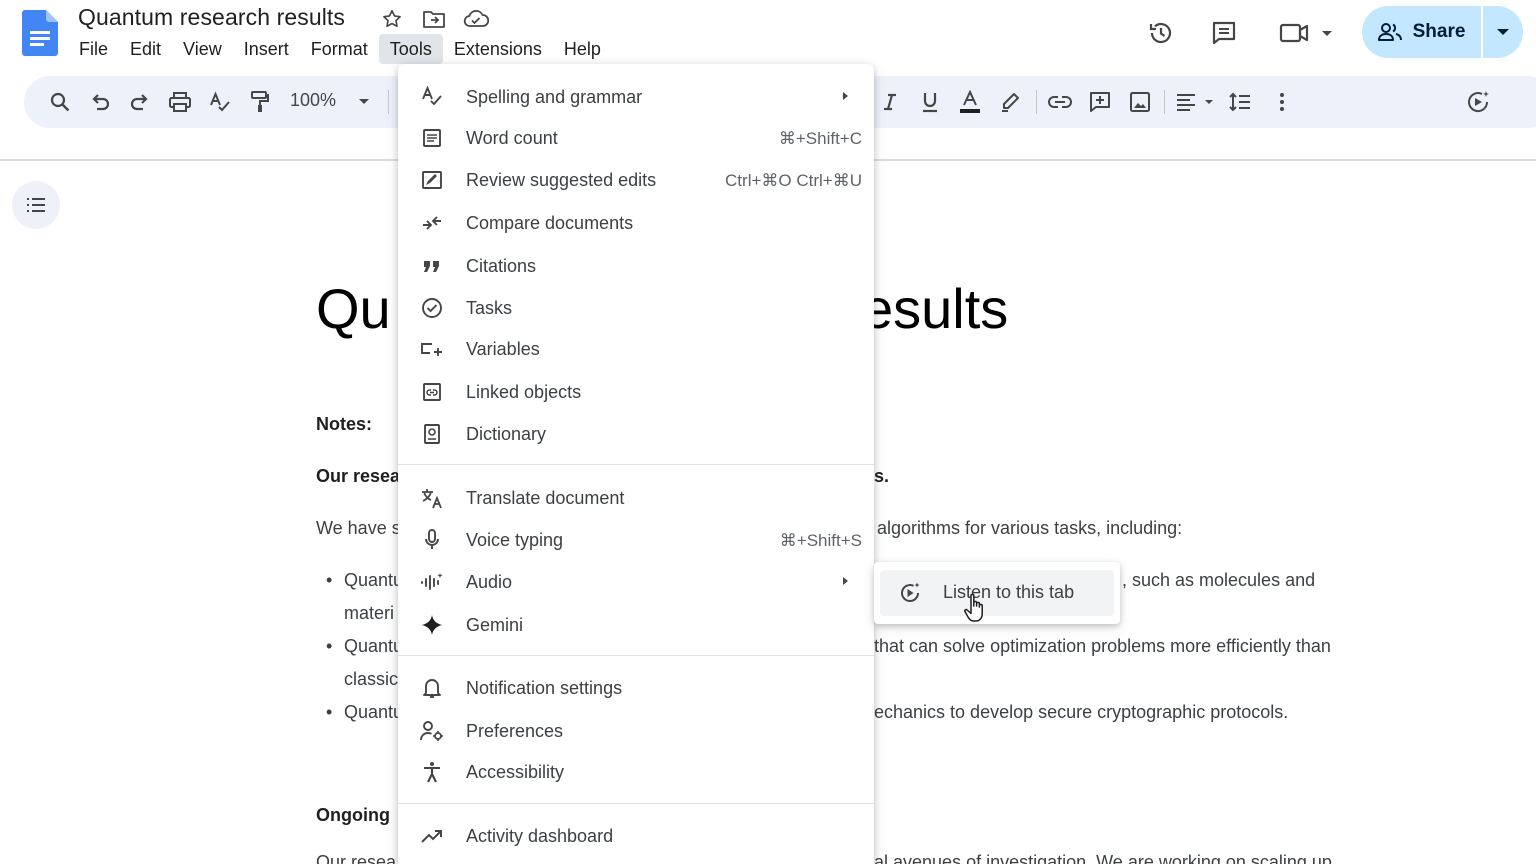  Describe the element at coordinates (1060, 102) in the screenshot. I see `insert-link-icon` at that location.